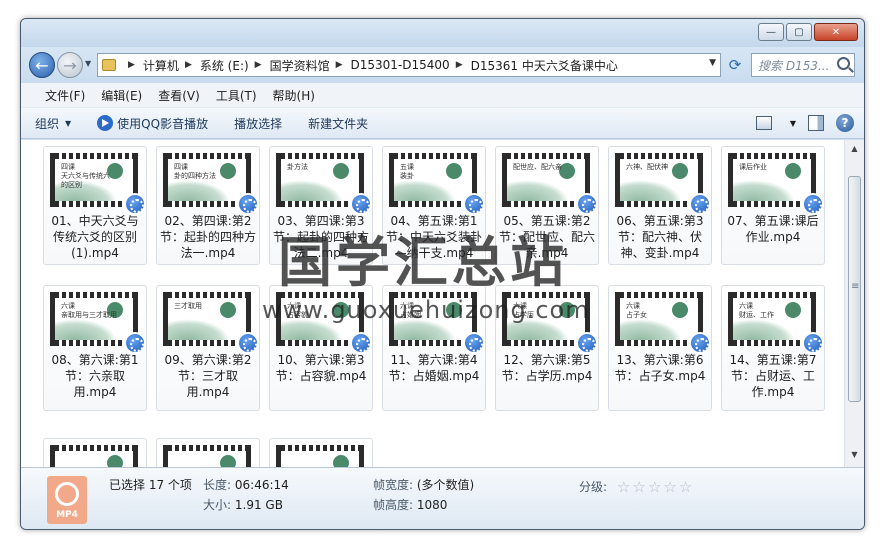 Image resolution: width=884 pixels, height=550 pixels. What do you see at coordinates (442, 33) in the screenshot?
I see `title-bar: — ▢ ✕` at bounding box center [442, 33].